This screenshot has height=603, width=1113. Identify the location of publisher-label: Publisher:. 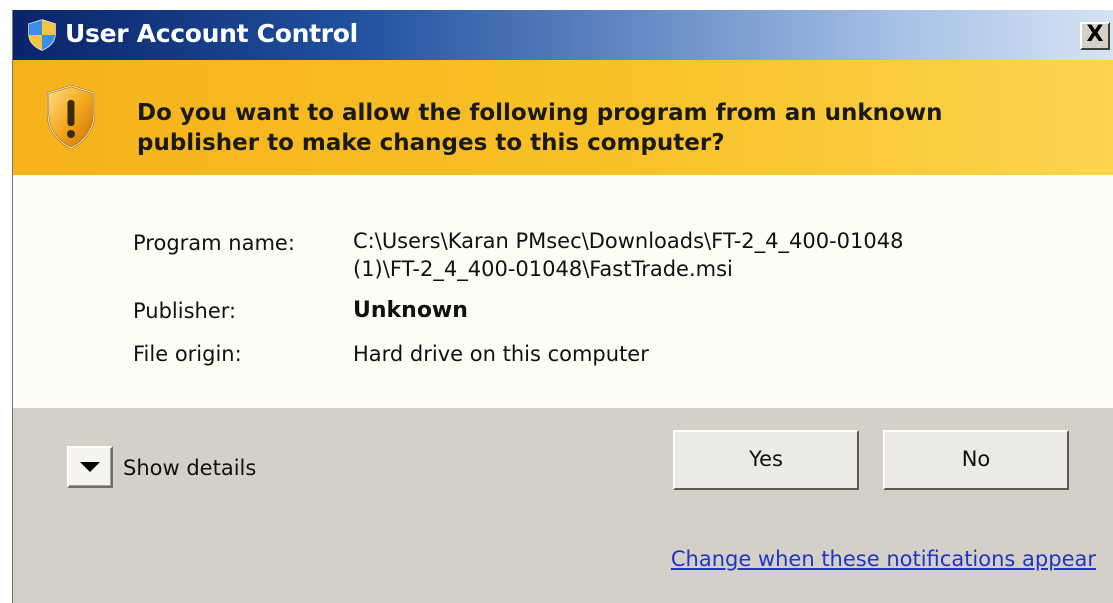
(185, 311).